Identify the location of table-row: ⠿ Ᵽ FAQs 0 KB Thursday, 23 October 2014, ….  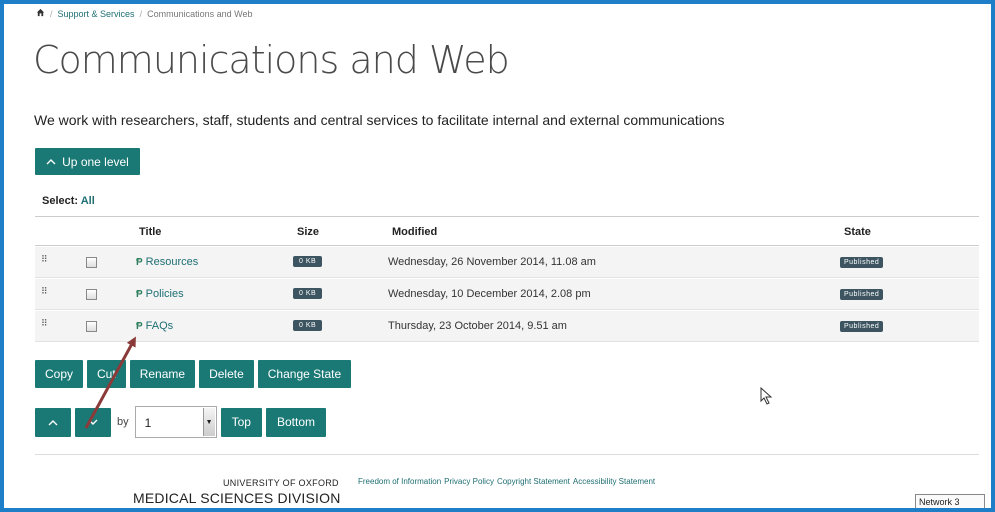
(507, 326).